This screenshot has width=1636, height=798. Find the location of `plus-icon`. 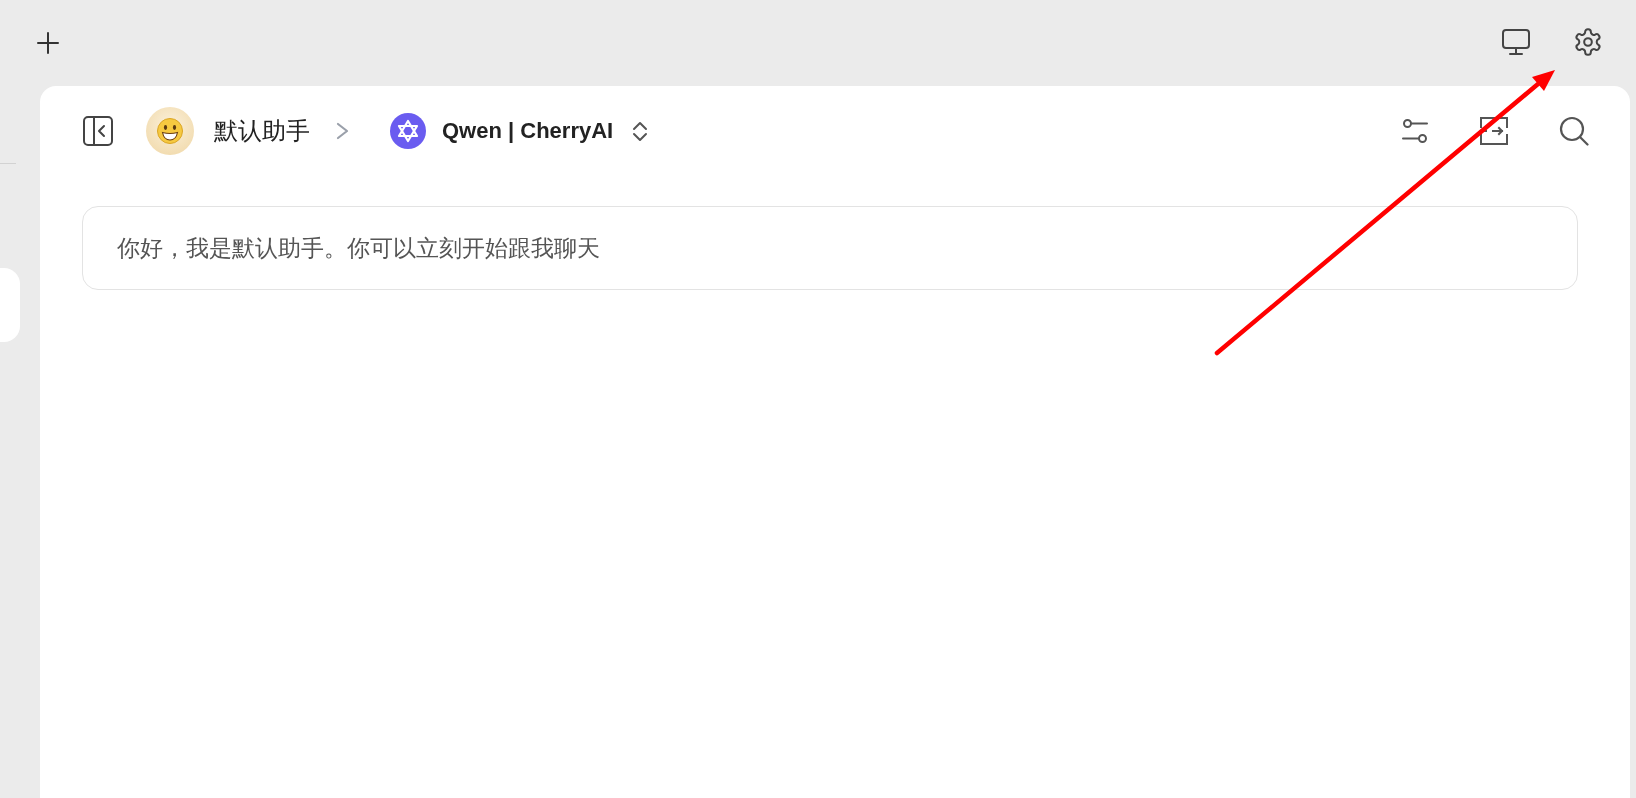

plus-icon is located at coordinates (48, 43).